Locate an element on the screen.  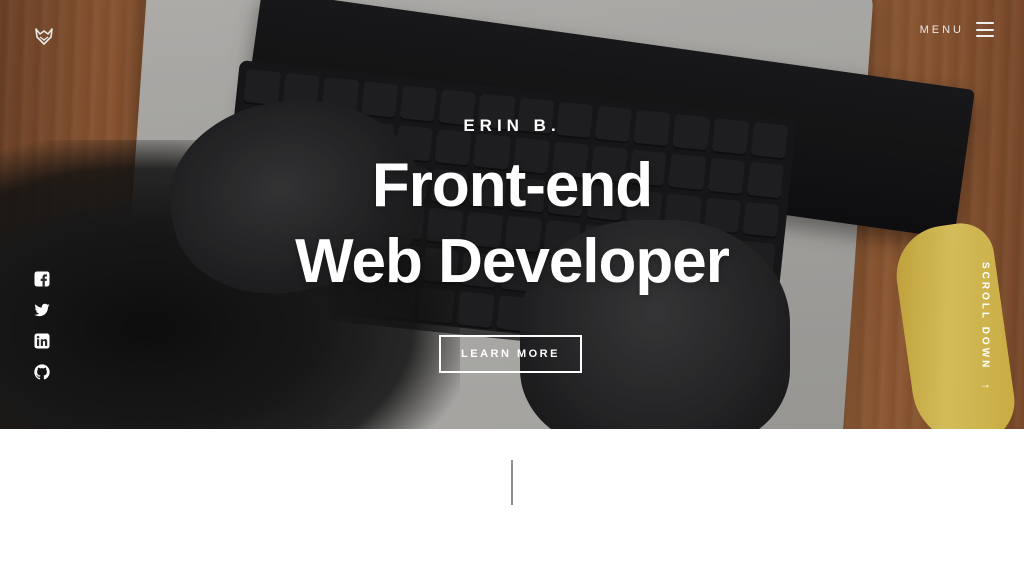
menu-toggle: MENU is located at coordinates (957, 29).